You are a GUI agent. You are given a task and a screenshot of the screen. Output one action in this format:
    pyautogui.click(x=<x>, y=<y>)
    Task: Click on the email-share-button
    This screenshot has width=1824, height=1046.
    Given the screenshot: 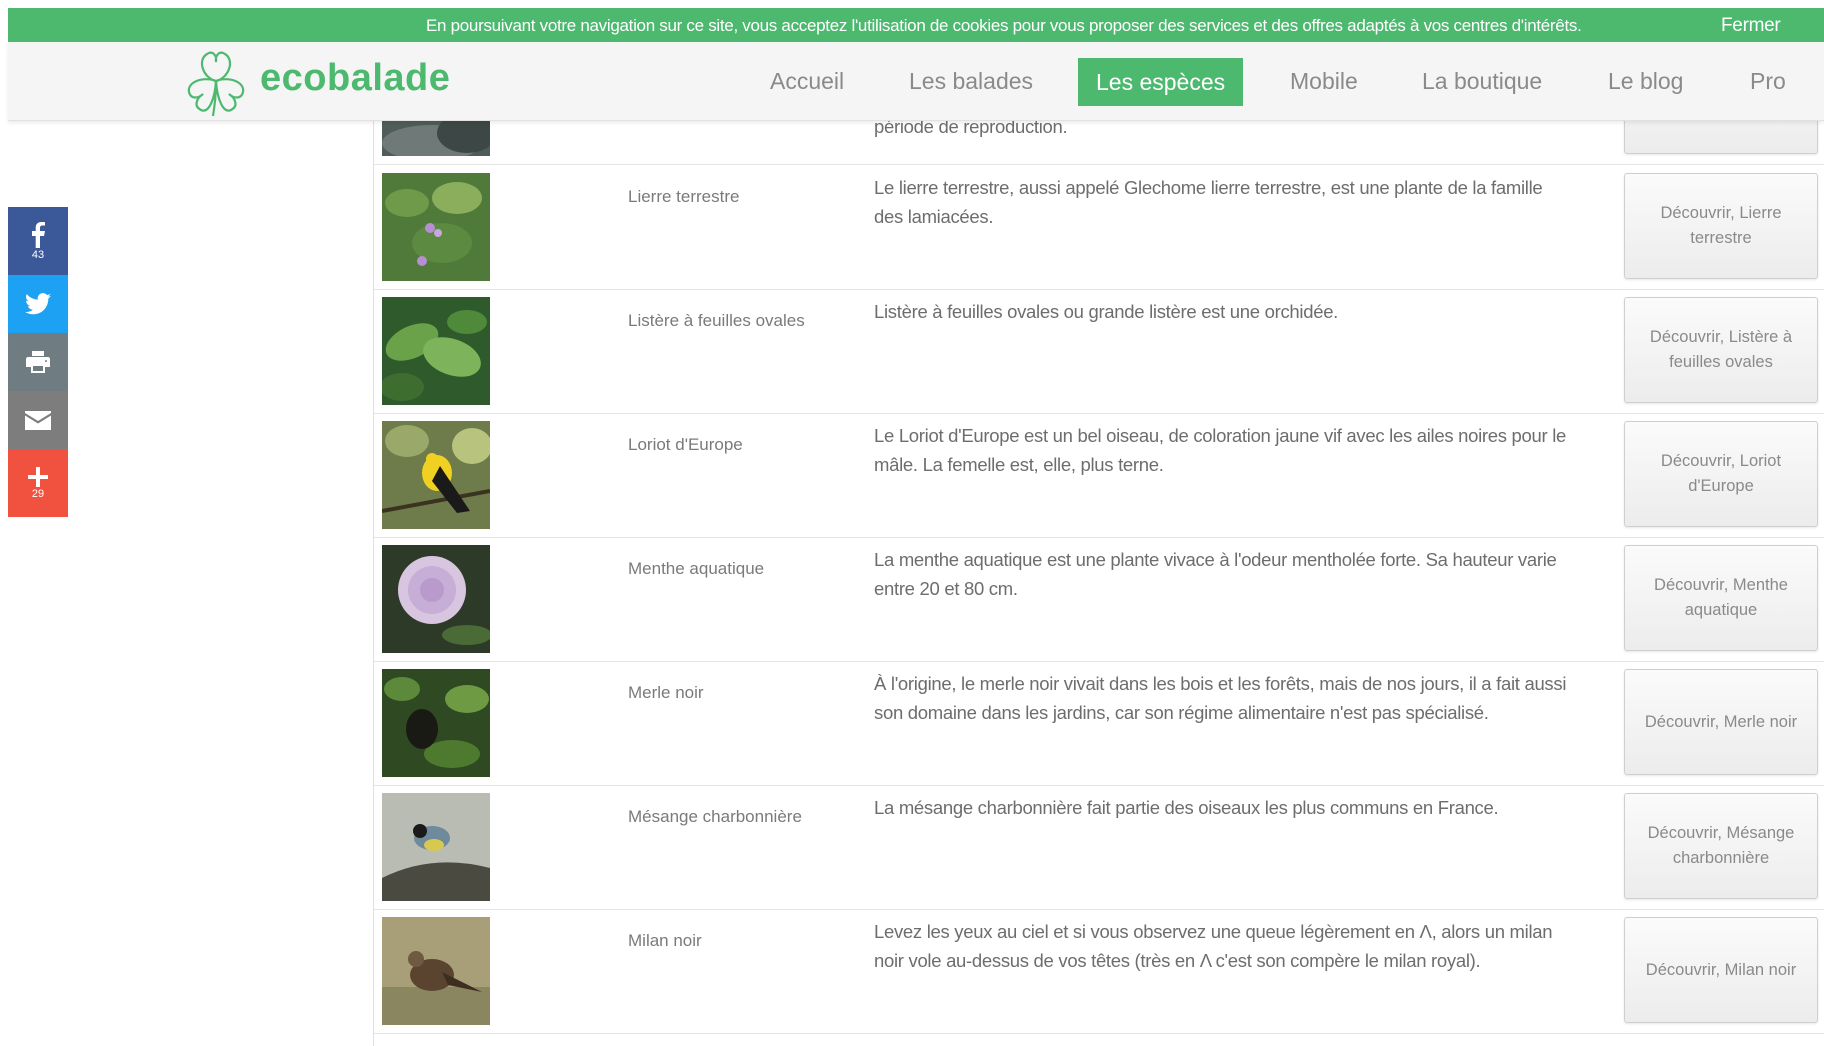 What is the action you would take?
    pyautogui.click(x=38, y=420)
    